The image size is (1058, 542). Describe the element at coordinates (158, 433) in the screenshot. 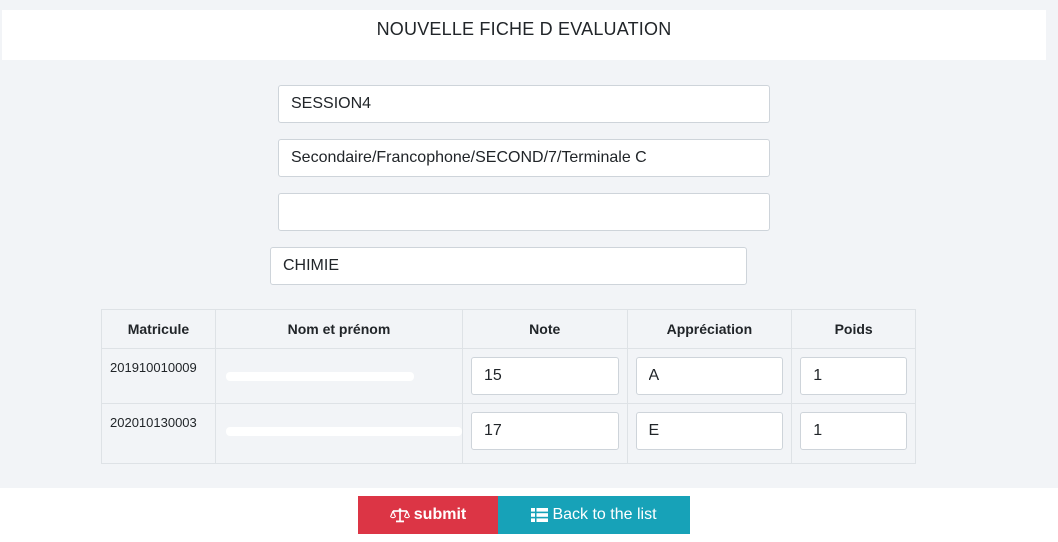

I see `matricule-cell: 202010130003` at that location.